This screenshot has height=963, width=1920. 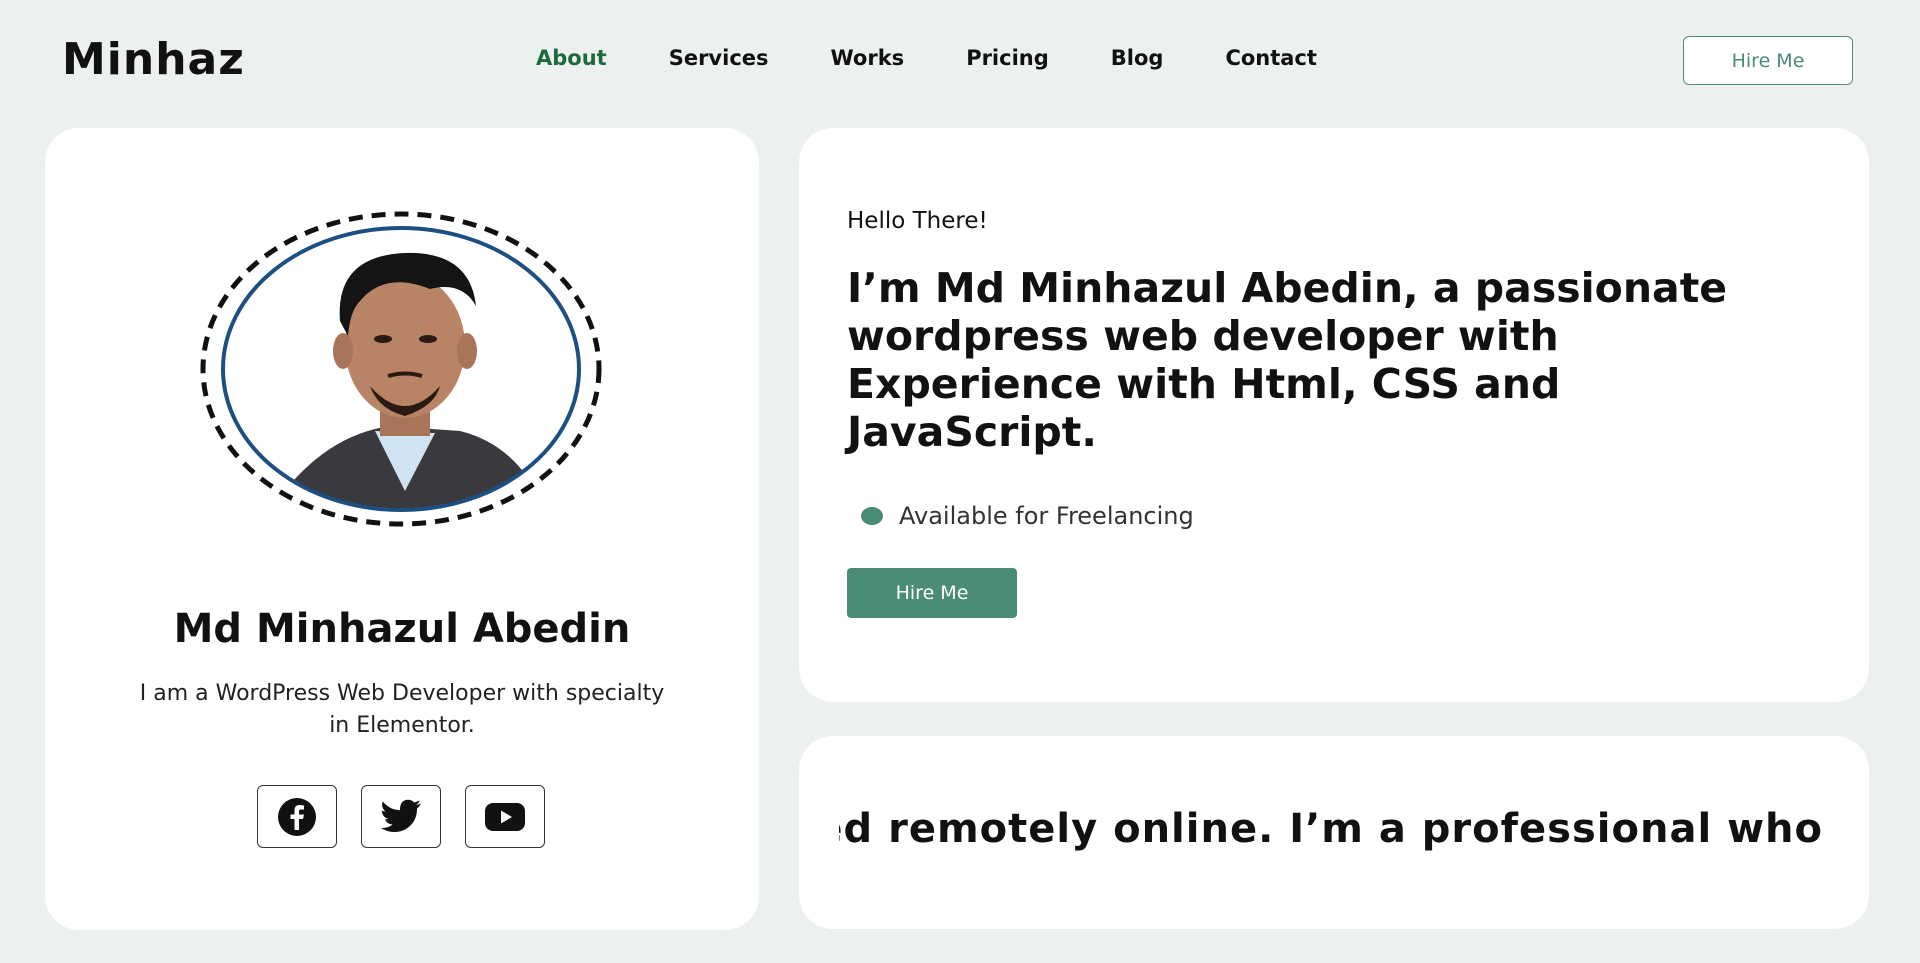 What do you see at coordinates (932, 593) in the screenshot?
I see `intro-hire-me-button: Hire Me` at bounding box center [932, 593].